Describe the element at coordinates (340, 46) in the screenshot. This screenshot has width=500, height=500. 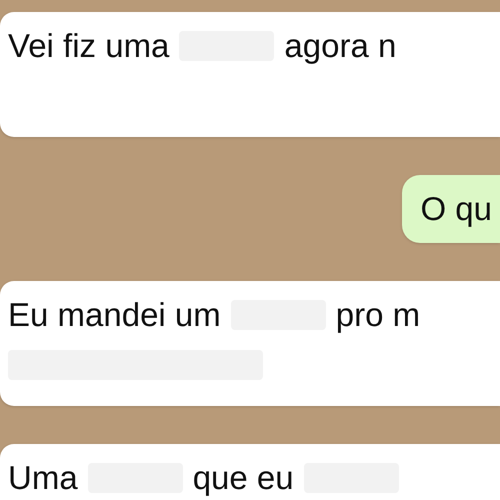
I see `message-text: agora n` at that location.